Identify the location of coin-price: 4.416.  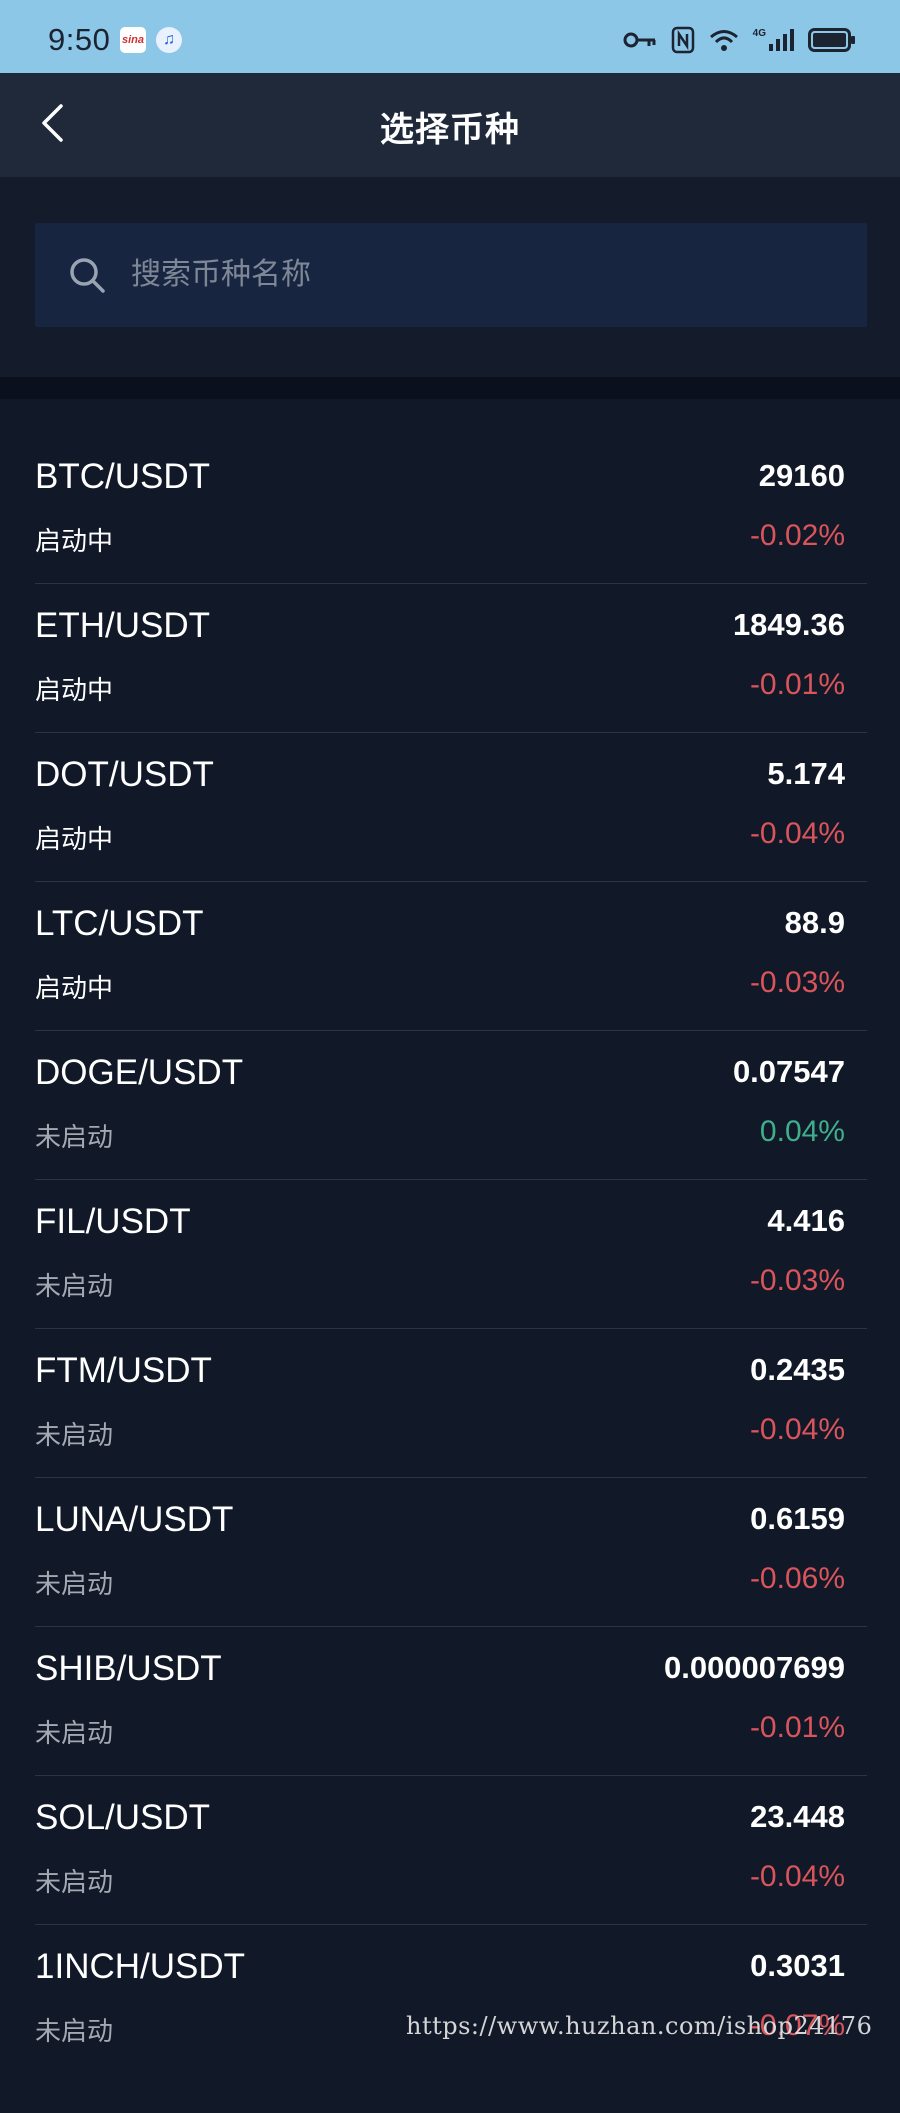
(806, 1220).